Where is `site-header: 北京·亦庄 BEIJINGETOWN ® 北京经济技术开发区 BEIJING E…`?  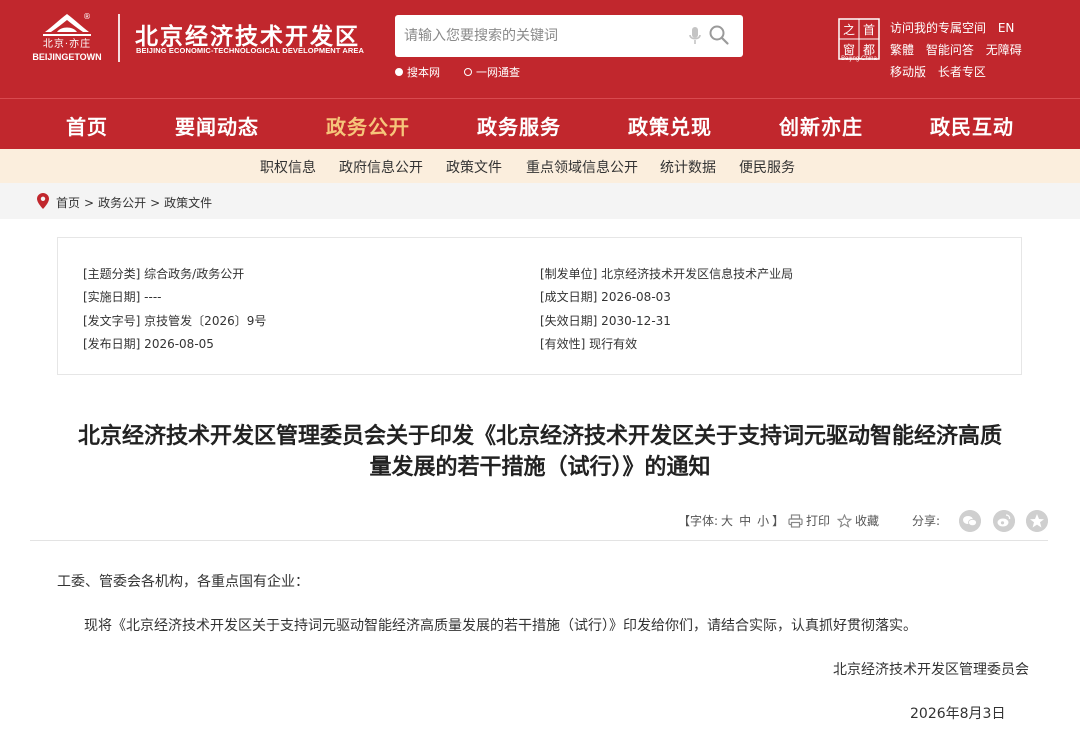 site-header: 北京·亦庄 BEIJINGETOWN ® 北京经济技术开发区 BEIJING E… is located at coordinates (540, 49).